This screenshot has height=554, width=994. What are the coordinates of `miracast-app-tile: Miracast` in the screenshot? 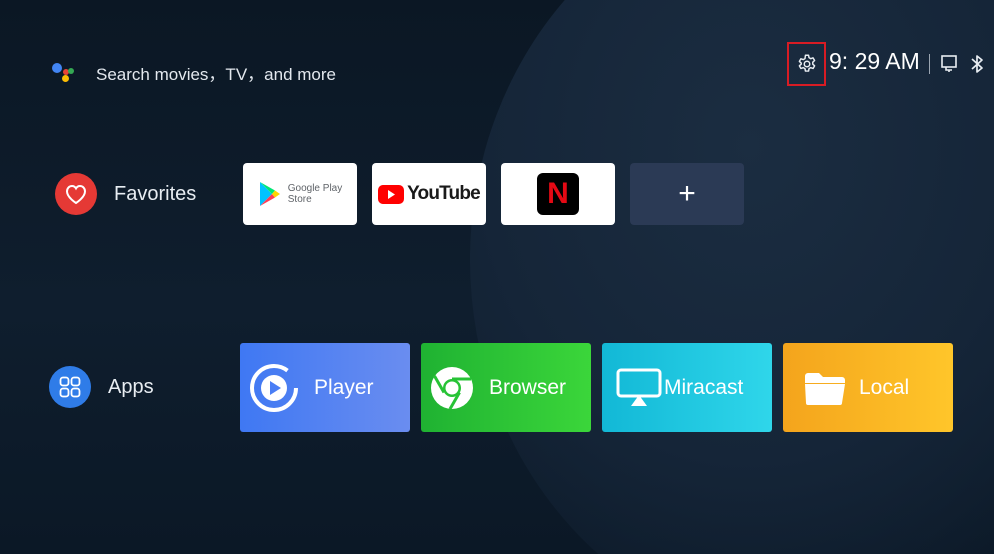 It's located at (687, 387).